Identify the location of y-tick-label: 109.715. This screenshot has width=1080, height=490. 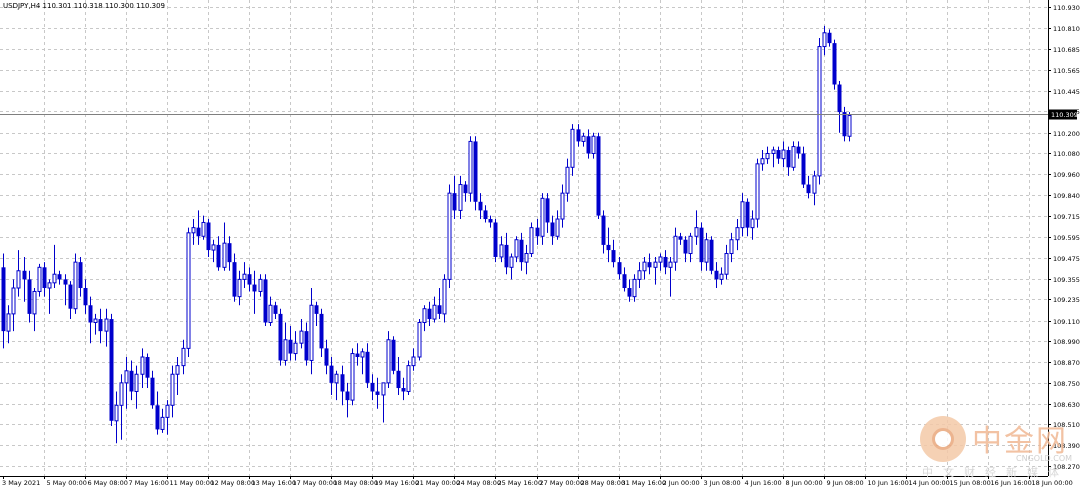
(1066, 217).